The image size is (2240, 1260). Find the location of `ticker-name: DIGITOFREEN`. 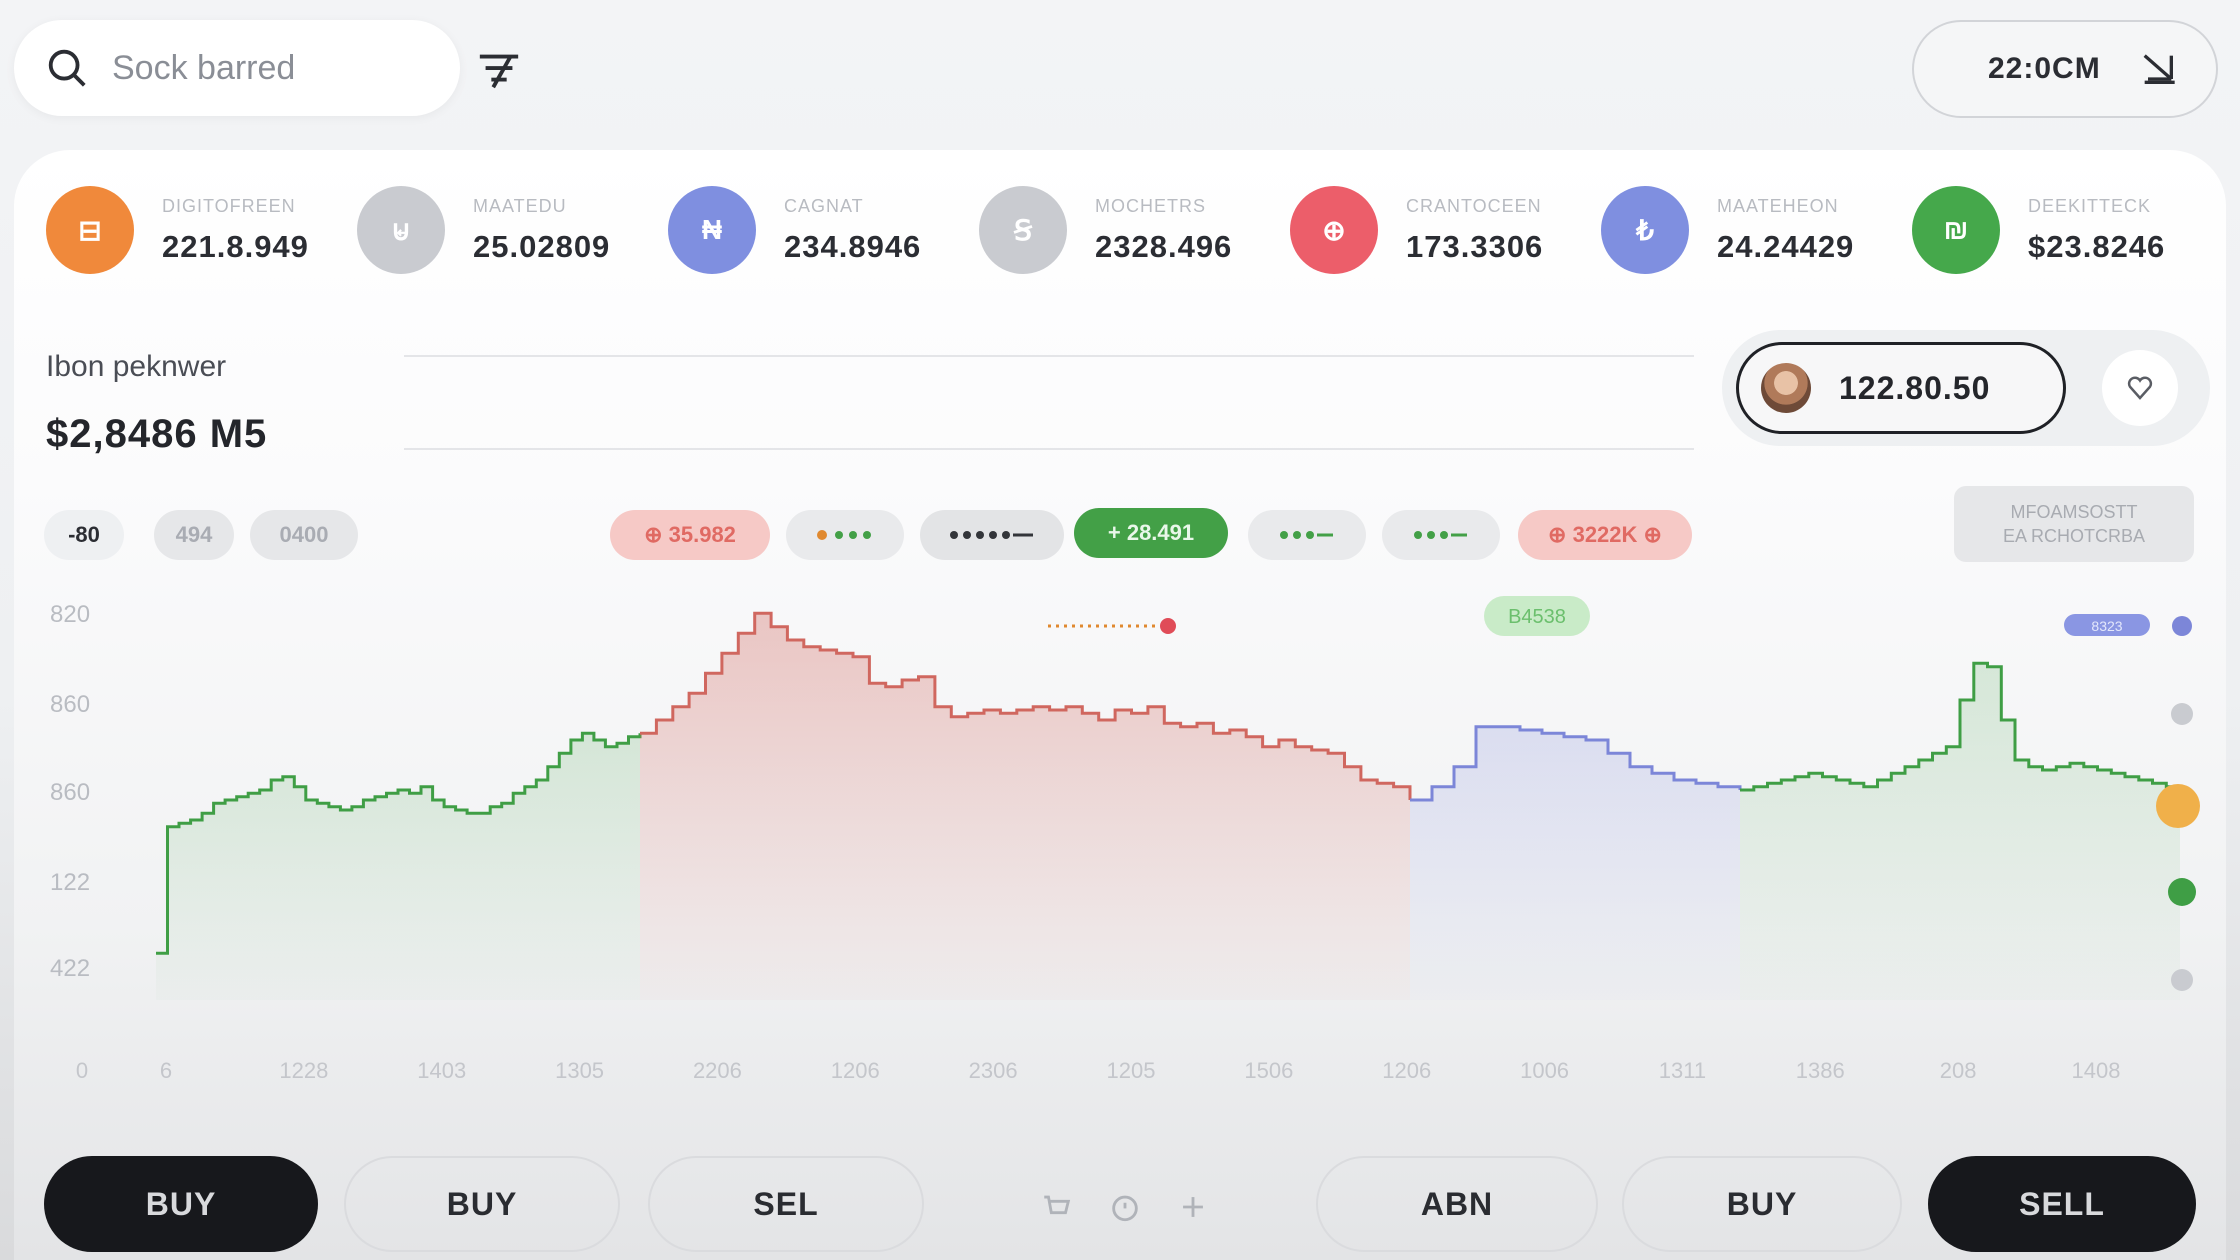

ticker-name: DIGITOFREEN is located at coordinates (229, 205).